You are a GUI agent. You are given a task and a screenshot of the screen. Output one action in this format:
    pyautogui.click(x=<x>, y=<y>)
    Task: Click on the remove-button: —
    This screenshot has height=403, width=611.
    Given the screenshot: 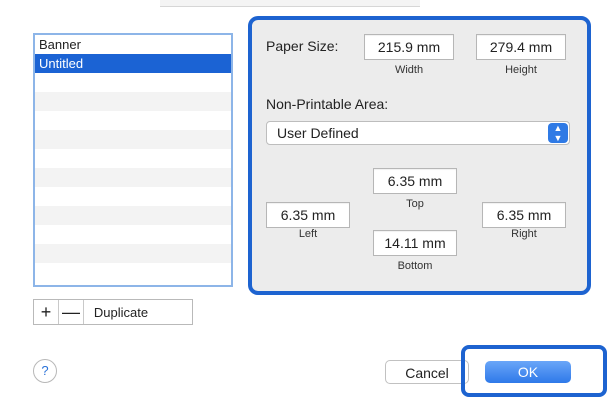 What is the action you would take?
    pyautogui.click(x=71, y=312)
    